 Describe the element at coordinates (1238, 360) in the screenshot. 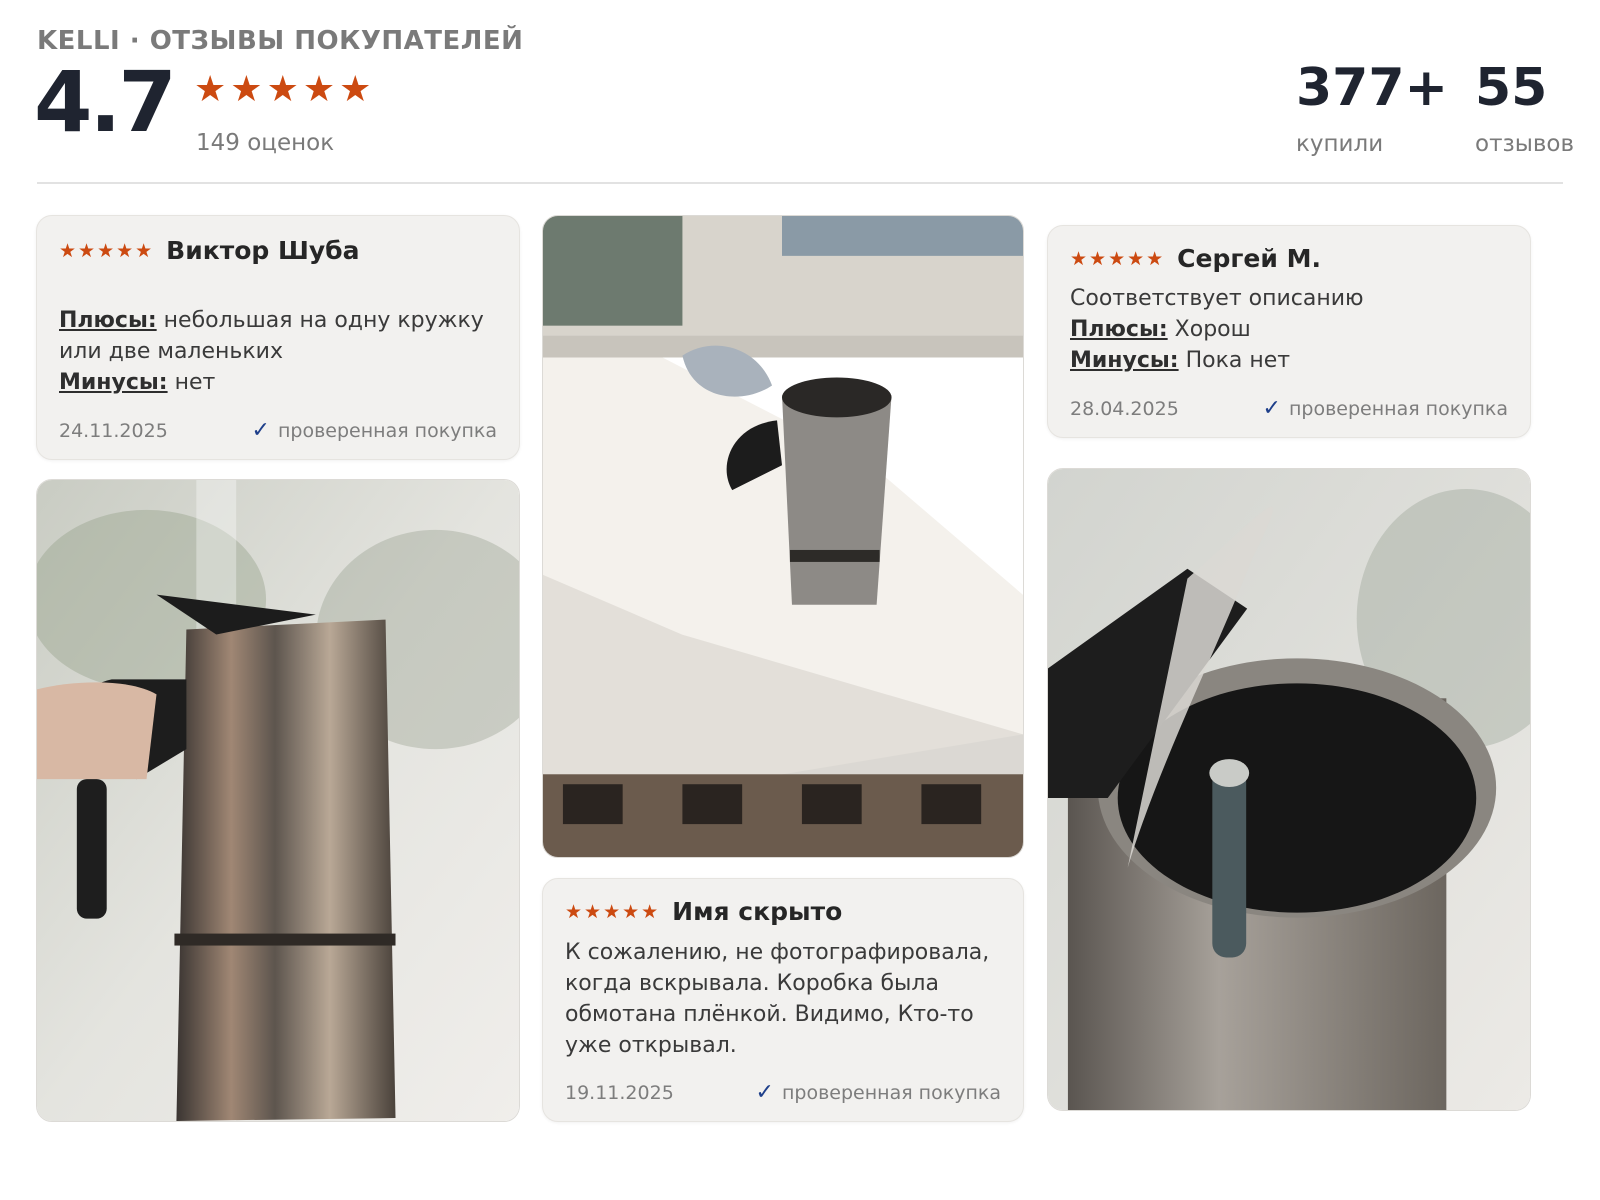

I see `cons-text: Пока нет` at that location.